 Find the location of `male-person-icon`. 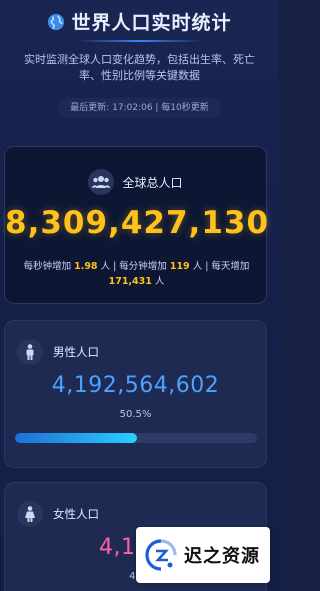

male-person-icon is located at coordinates (30, 352).